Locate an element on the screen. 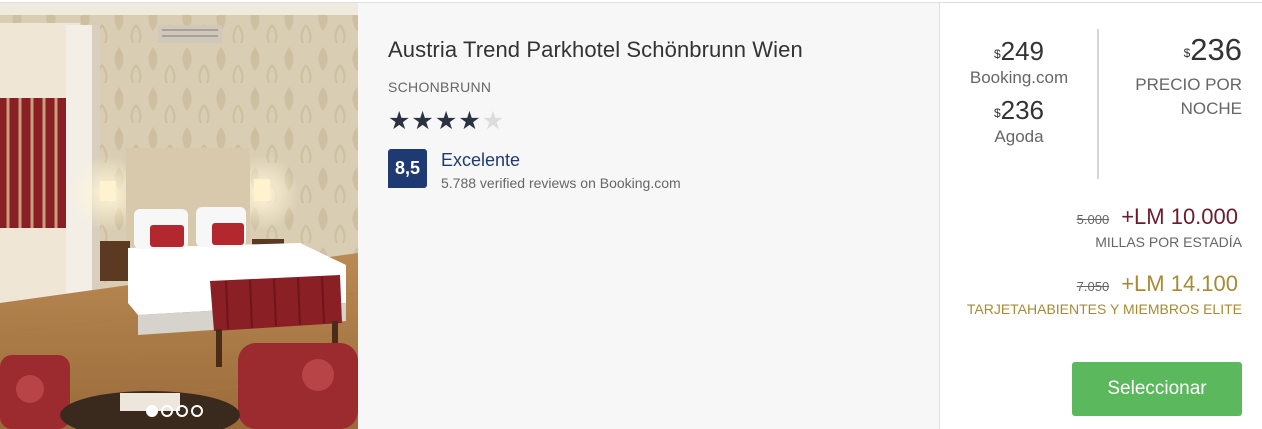 This screenshot has width=1262, height=429. miles-per-stay: 5.000 +LM 10.000 MILLAS POR ESTADÍA is located at coordinates (1097, 227).